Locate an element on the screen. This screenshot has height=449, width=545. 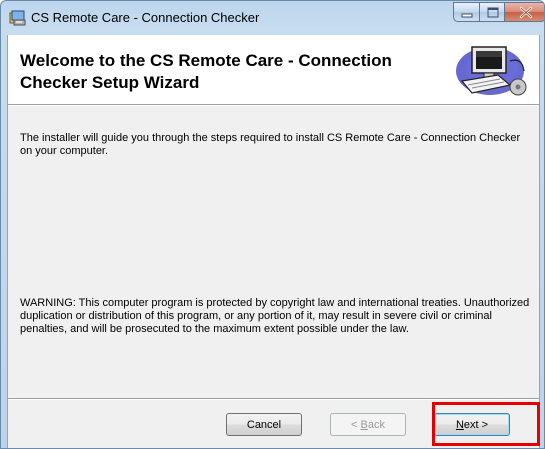
title-bar: CS Remote Care - Connection Checker is located at coordinates (272, 18).